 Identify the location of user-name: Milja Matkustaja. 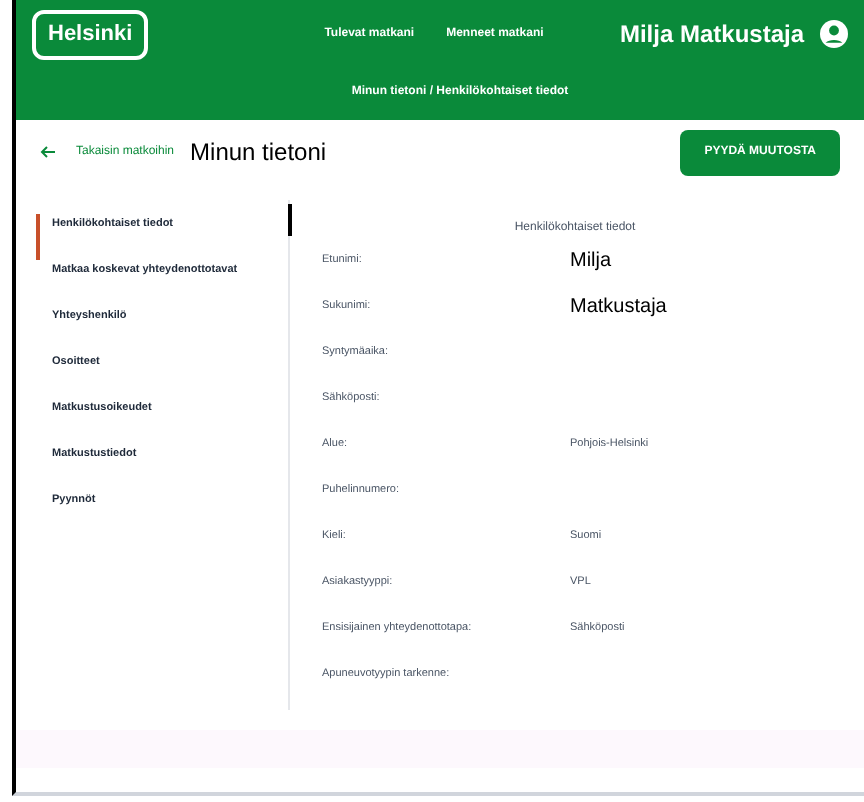
(711, 34).